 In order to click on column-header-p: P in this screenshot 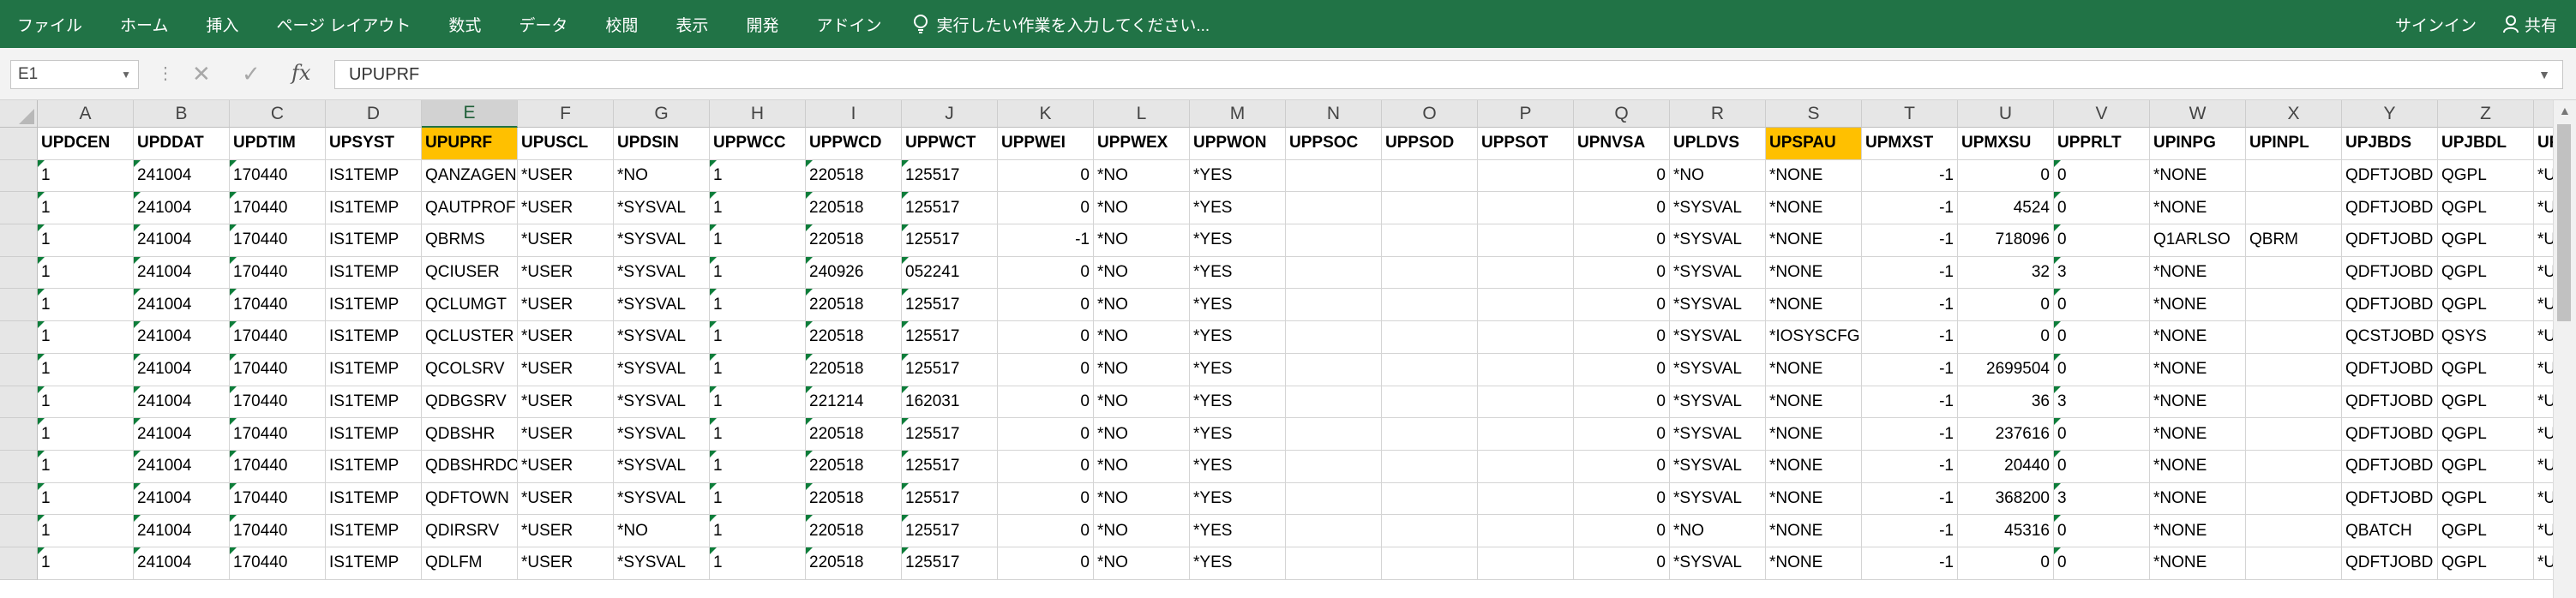, I will do `click(1526, 114)`.